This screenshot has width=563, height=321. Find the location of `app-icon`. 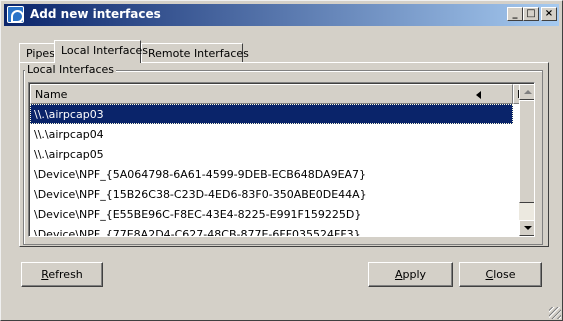

app-icon is located at coordinates (15, 14).